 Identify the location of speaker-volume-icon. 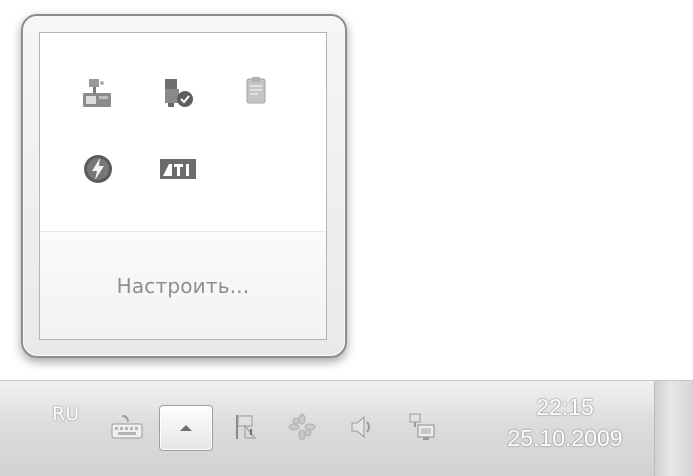
(362, 427).